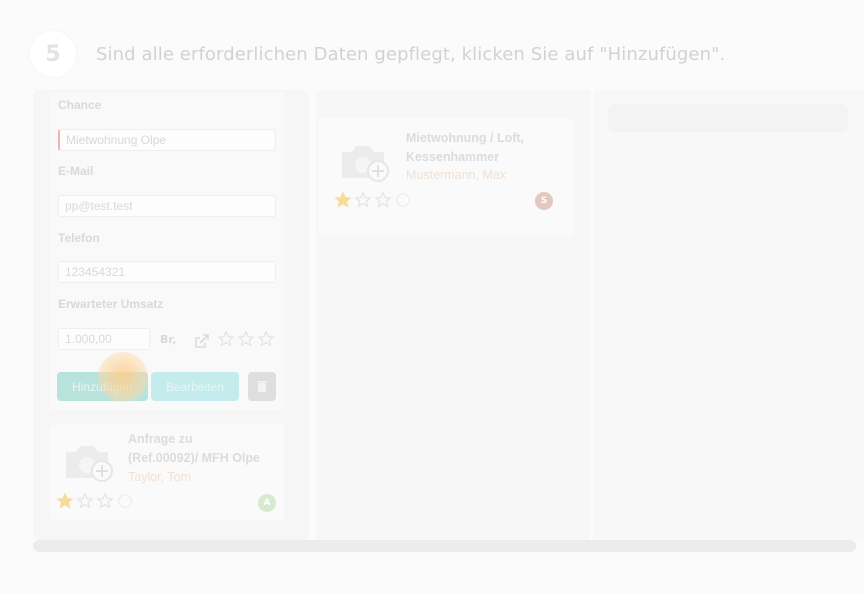 Image resolution: width=864 pixels, height=595 pixels. Describe the element at coordinates (465, 138) in the screenshot. I see `card-title-line1: Mietwohnung / Loft,` at that location.